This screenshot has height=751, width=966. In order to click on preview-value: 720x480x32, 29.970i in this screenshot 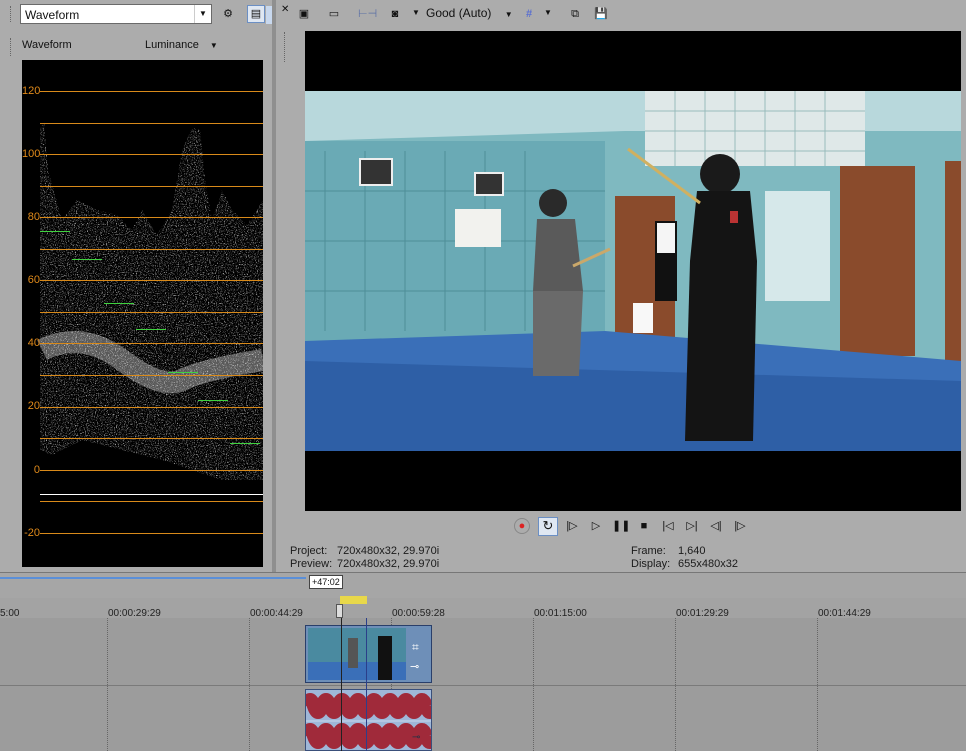, I will do `click(388, 564)`.